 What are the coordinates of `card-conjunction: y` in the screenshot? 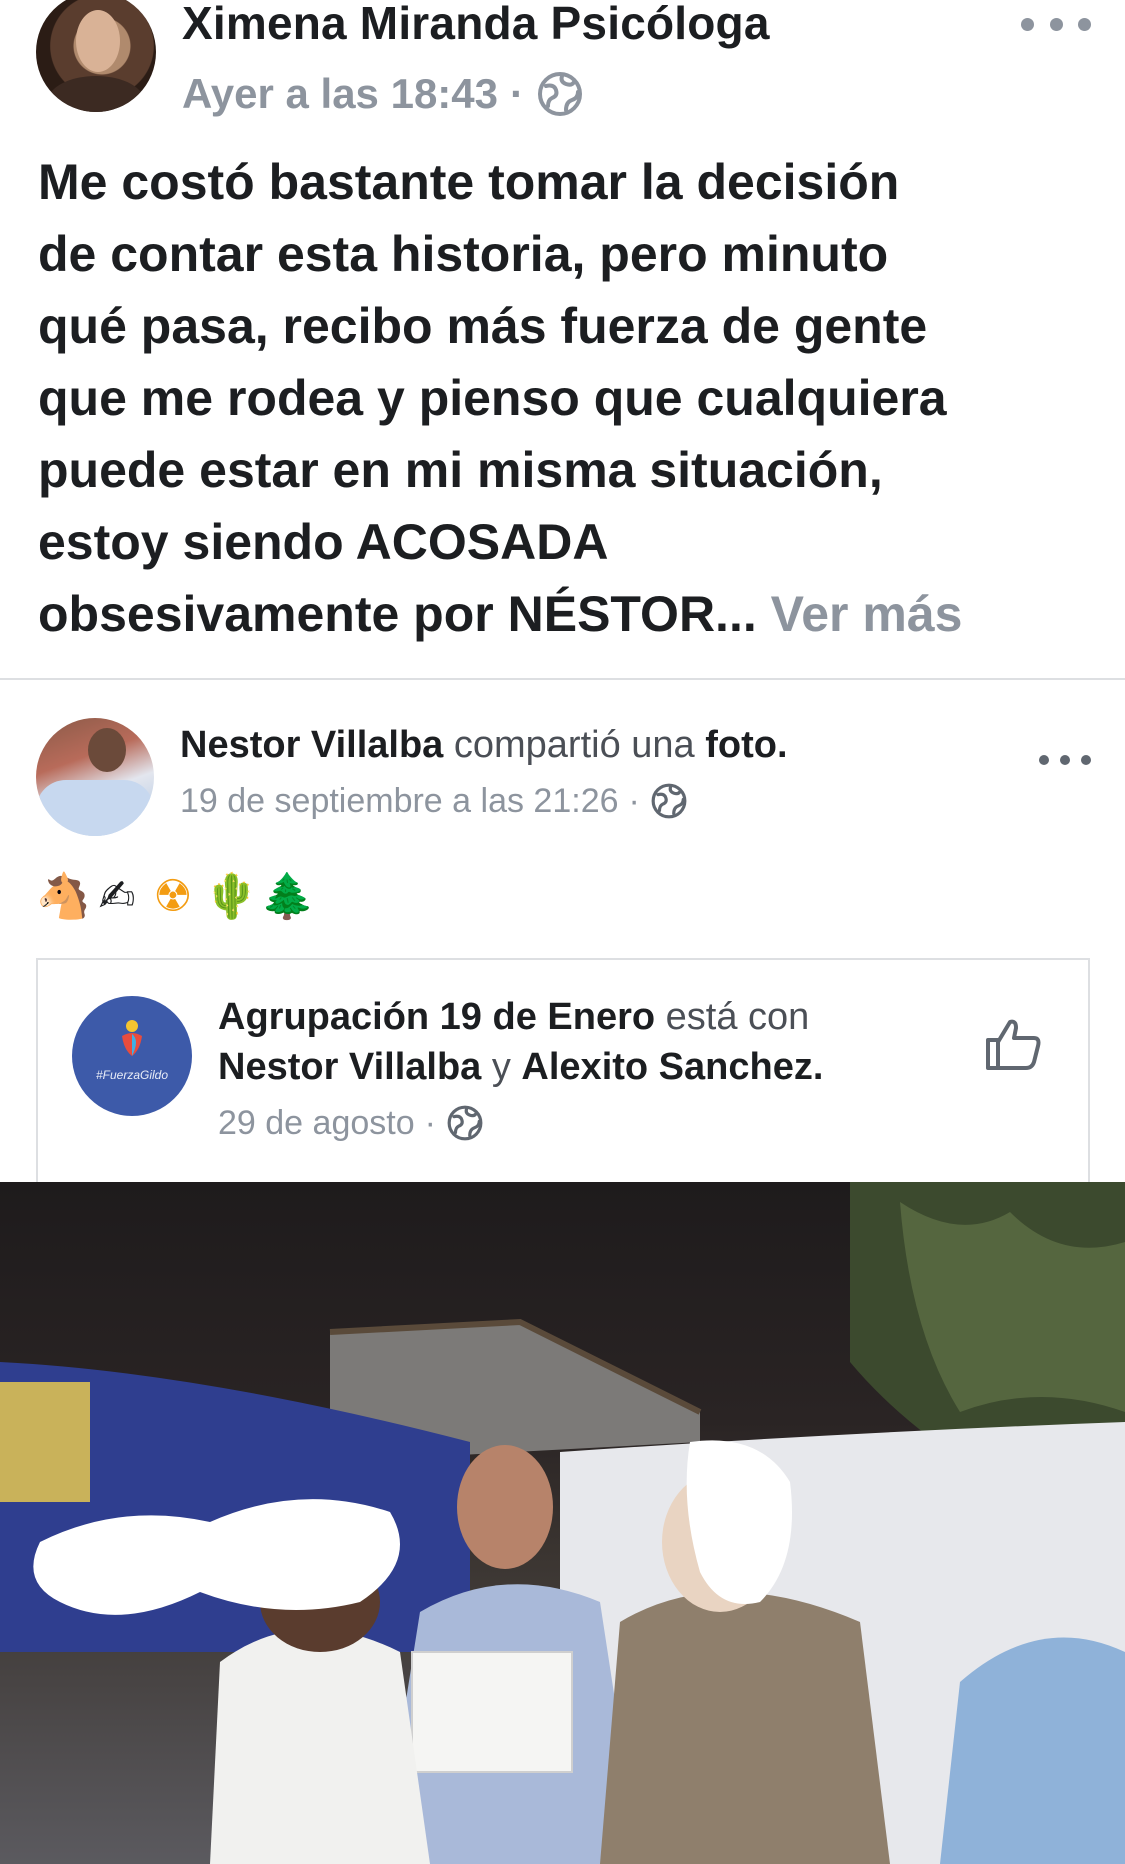 It's located at (501, 1067).